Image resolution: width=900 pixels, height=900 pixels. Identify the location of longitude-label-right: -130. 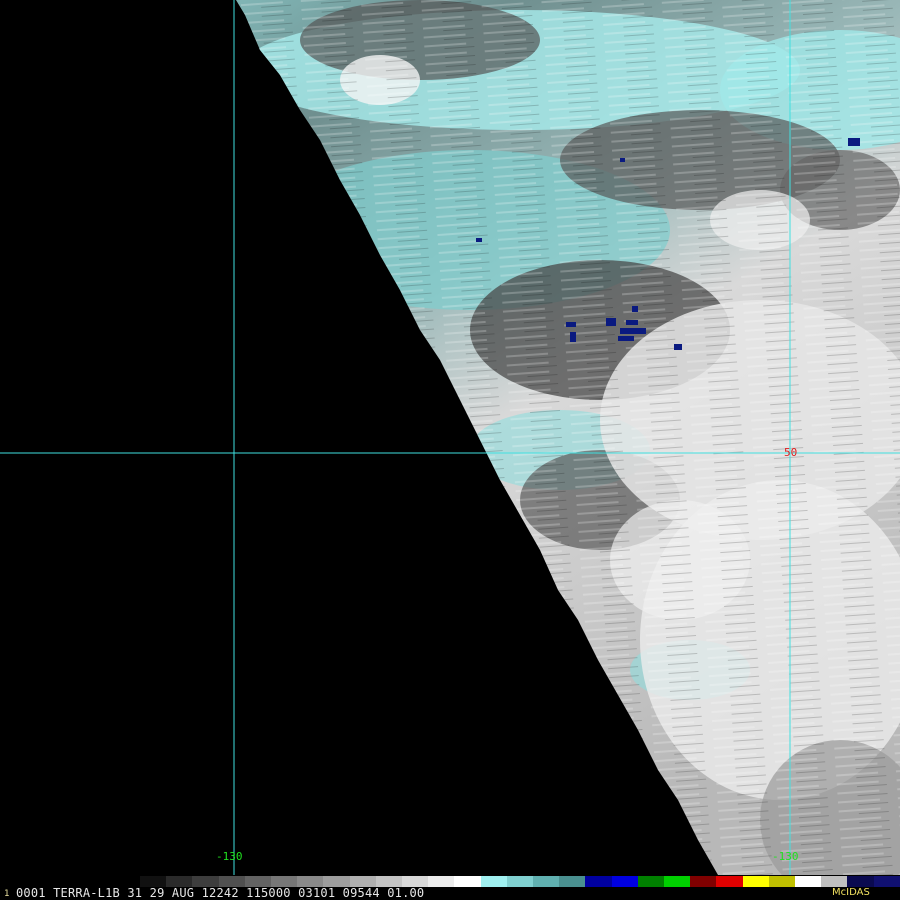
(785, 856).